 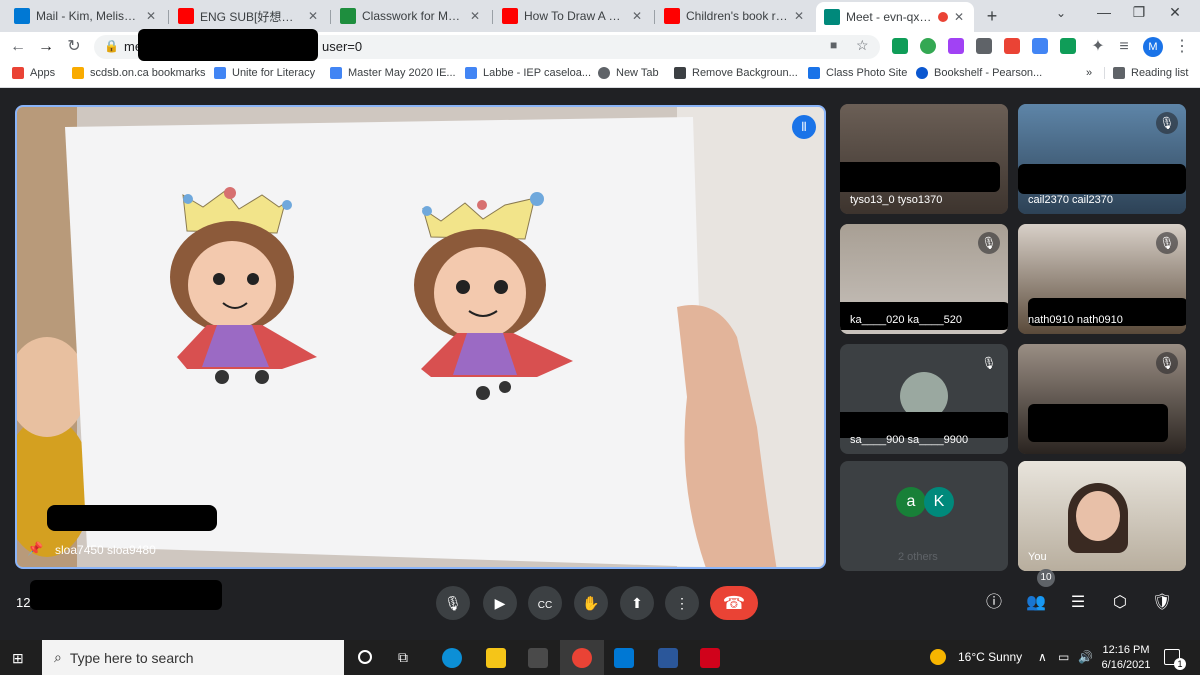 What do you see at coordinates (1089, 73) in the screenshot?
I see `bookmarks-overflow: »` at bounding box center [1089, 73].